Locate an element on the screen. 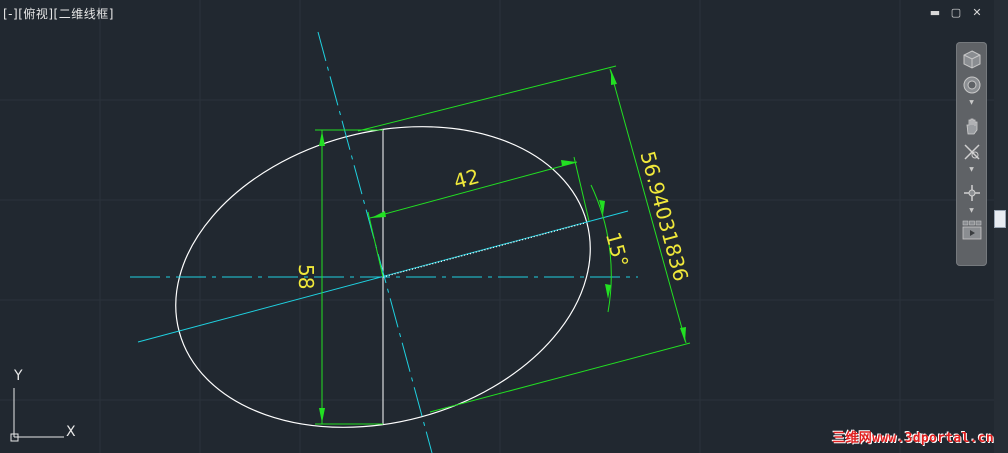 This screenshot has height=453, width=1008. ucs-icon is located at coordinates (37, 415).